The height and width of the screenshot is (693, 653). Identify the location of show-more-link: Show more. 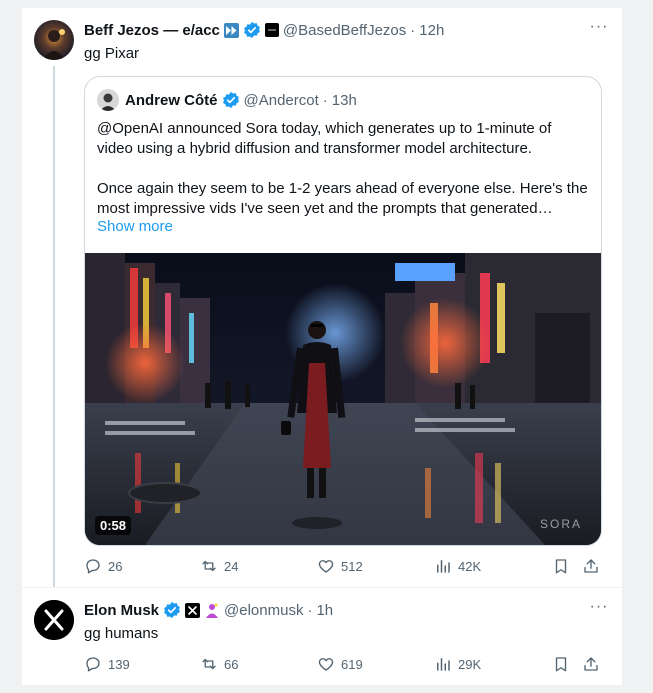
(135, 226).